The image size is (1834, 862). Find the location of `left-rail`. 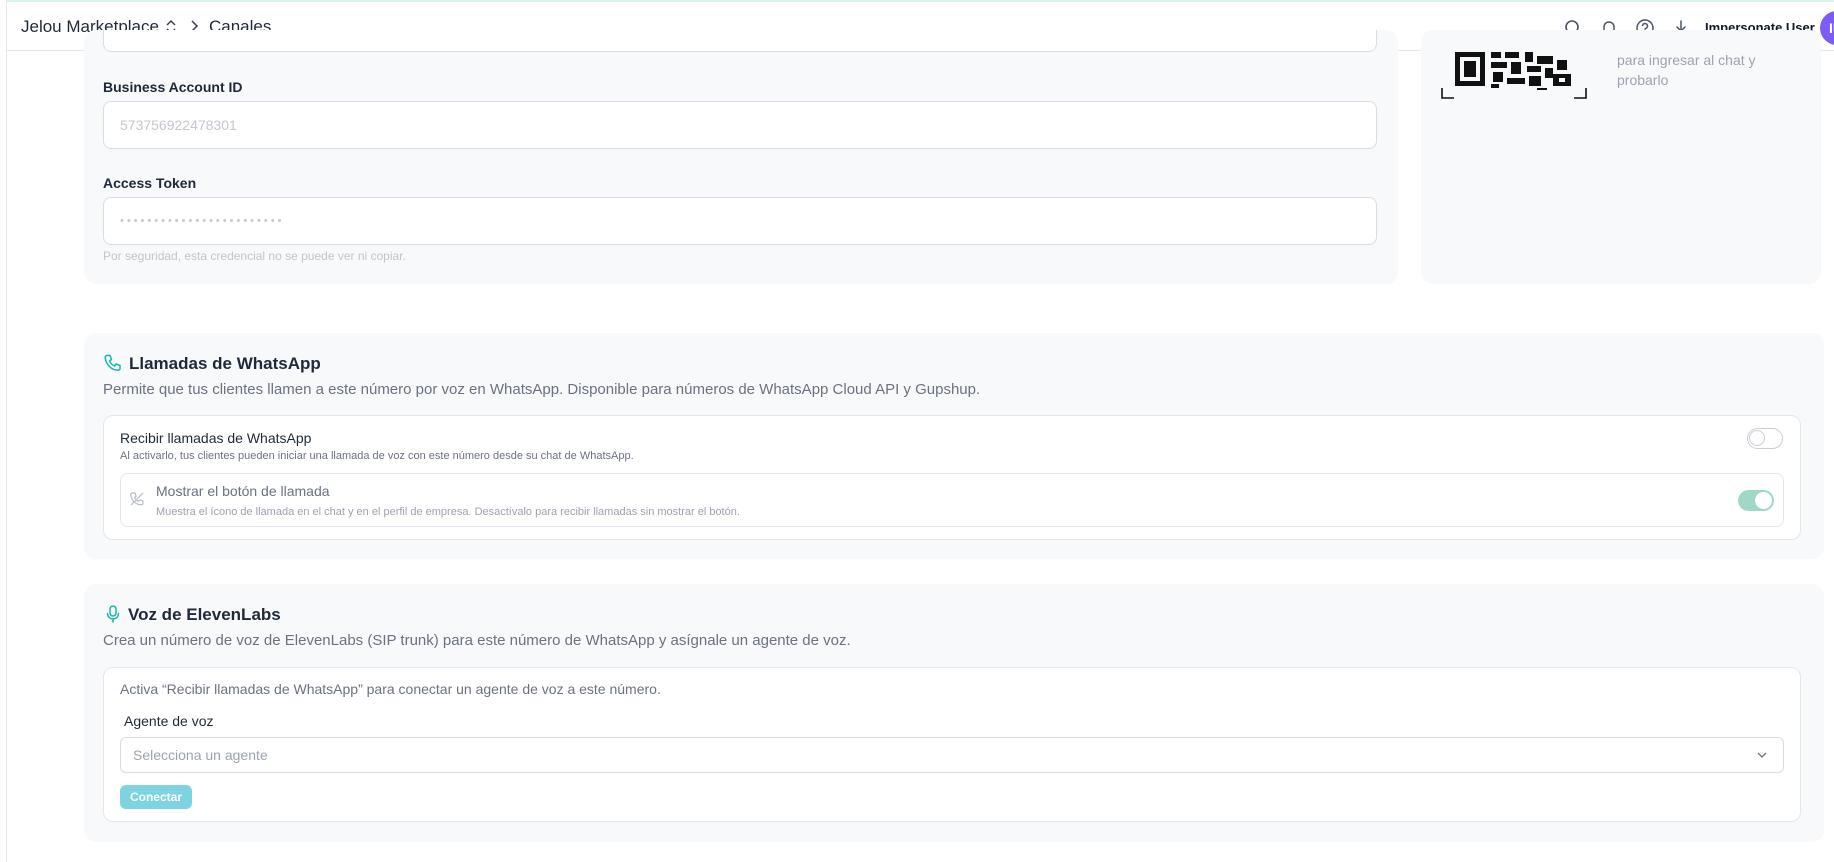

left-rail is located at coordinates (3, 431).